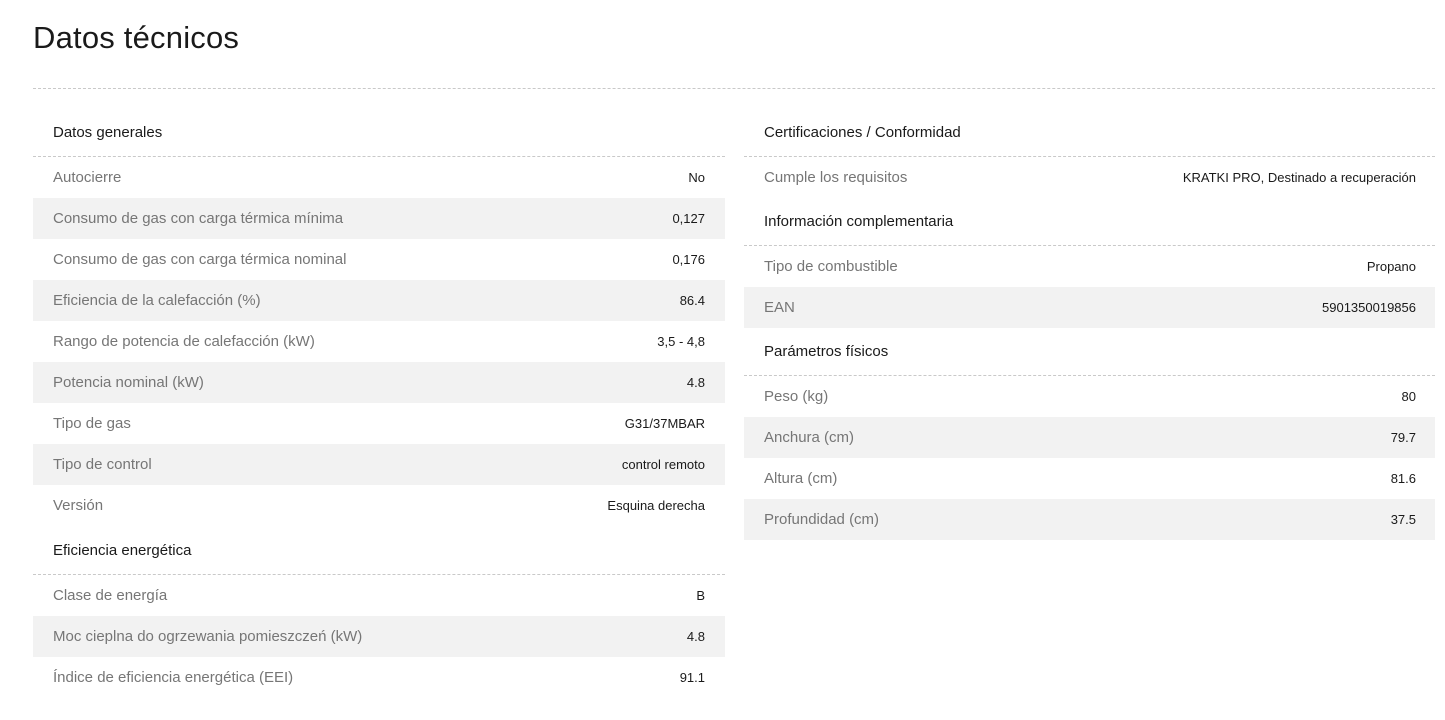  I want to click on section-heading-datos-generales: Datos generales, so click(379, 132).